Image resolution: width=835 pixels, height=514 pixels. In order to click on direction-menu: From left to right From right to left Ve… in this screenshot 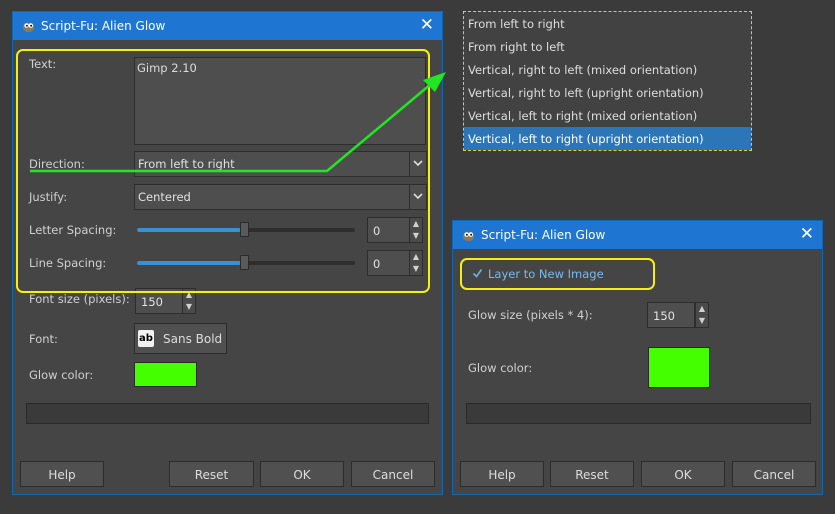, I will do `click(607, 81)`.